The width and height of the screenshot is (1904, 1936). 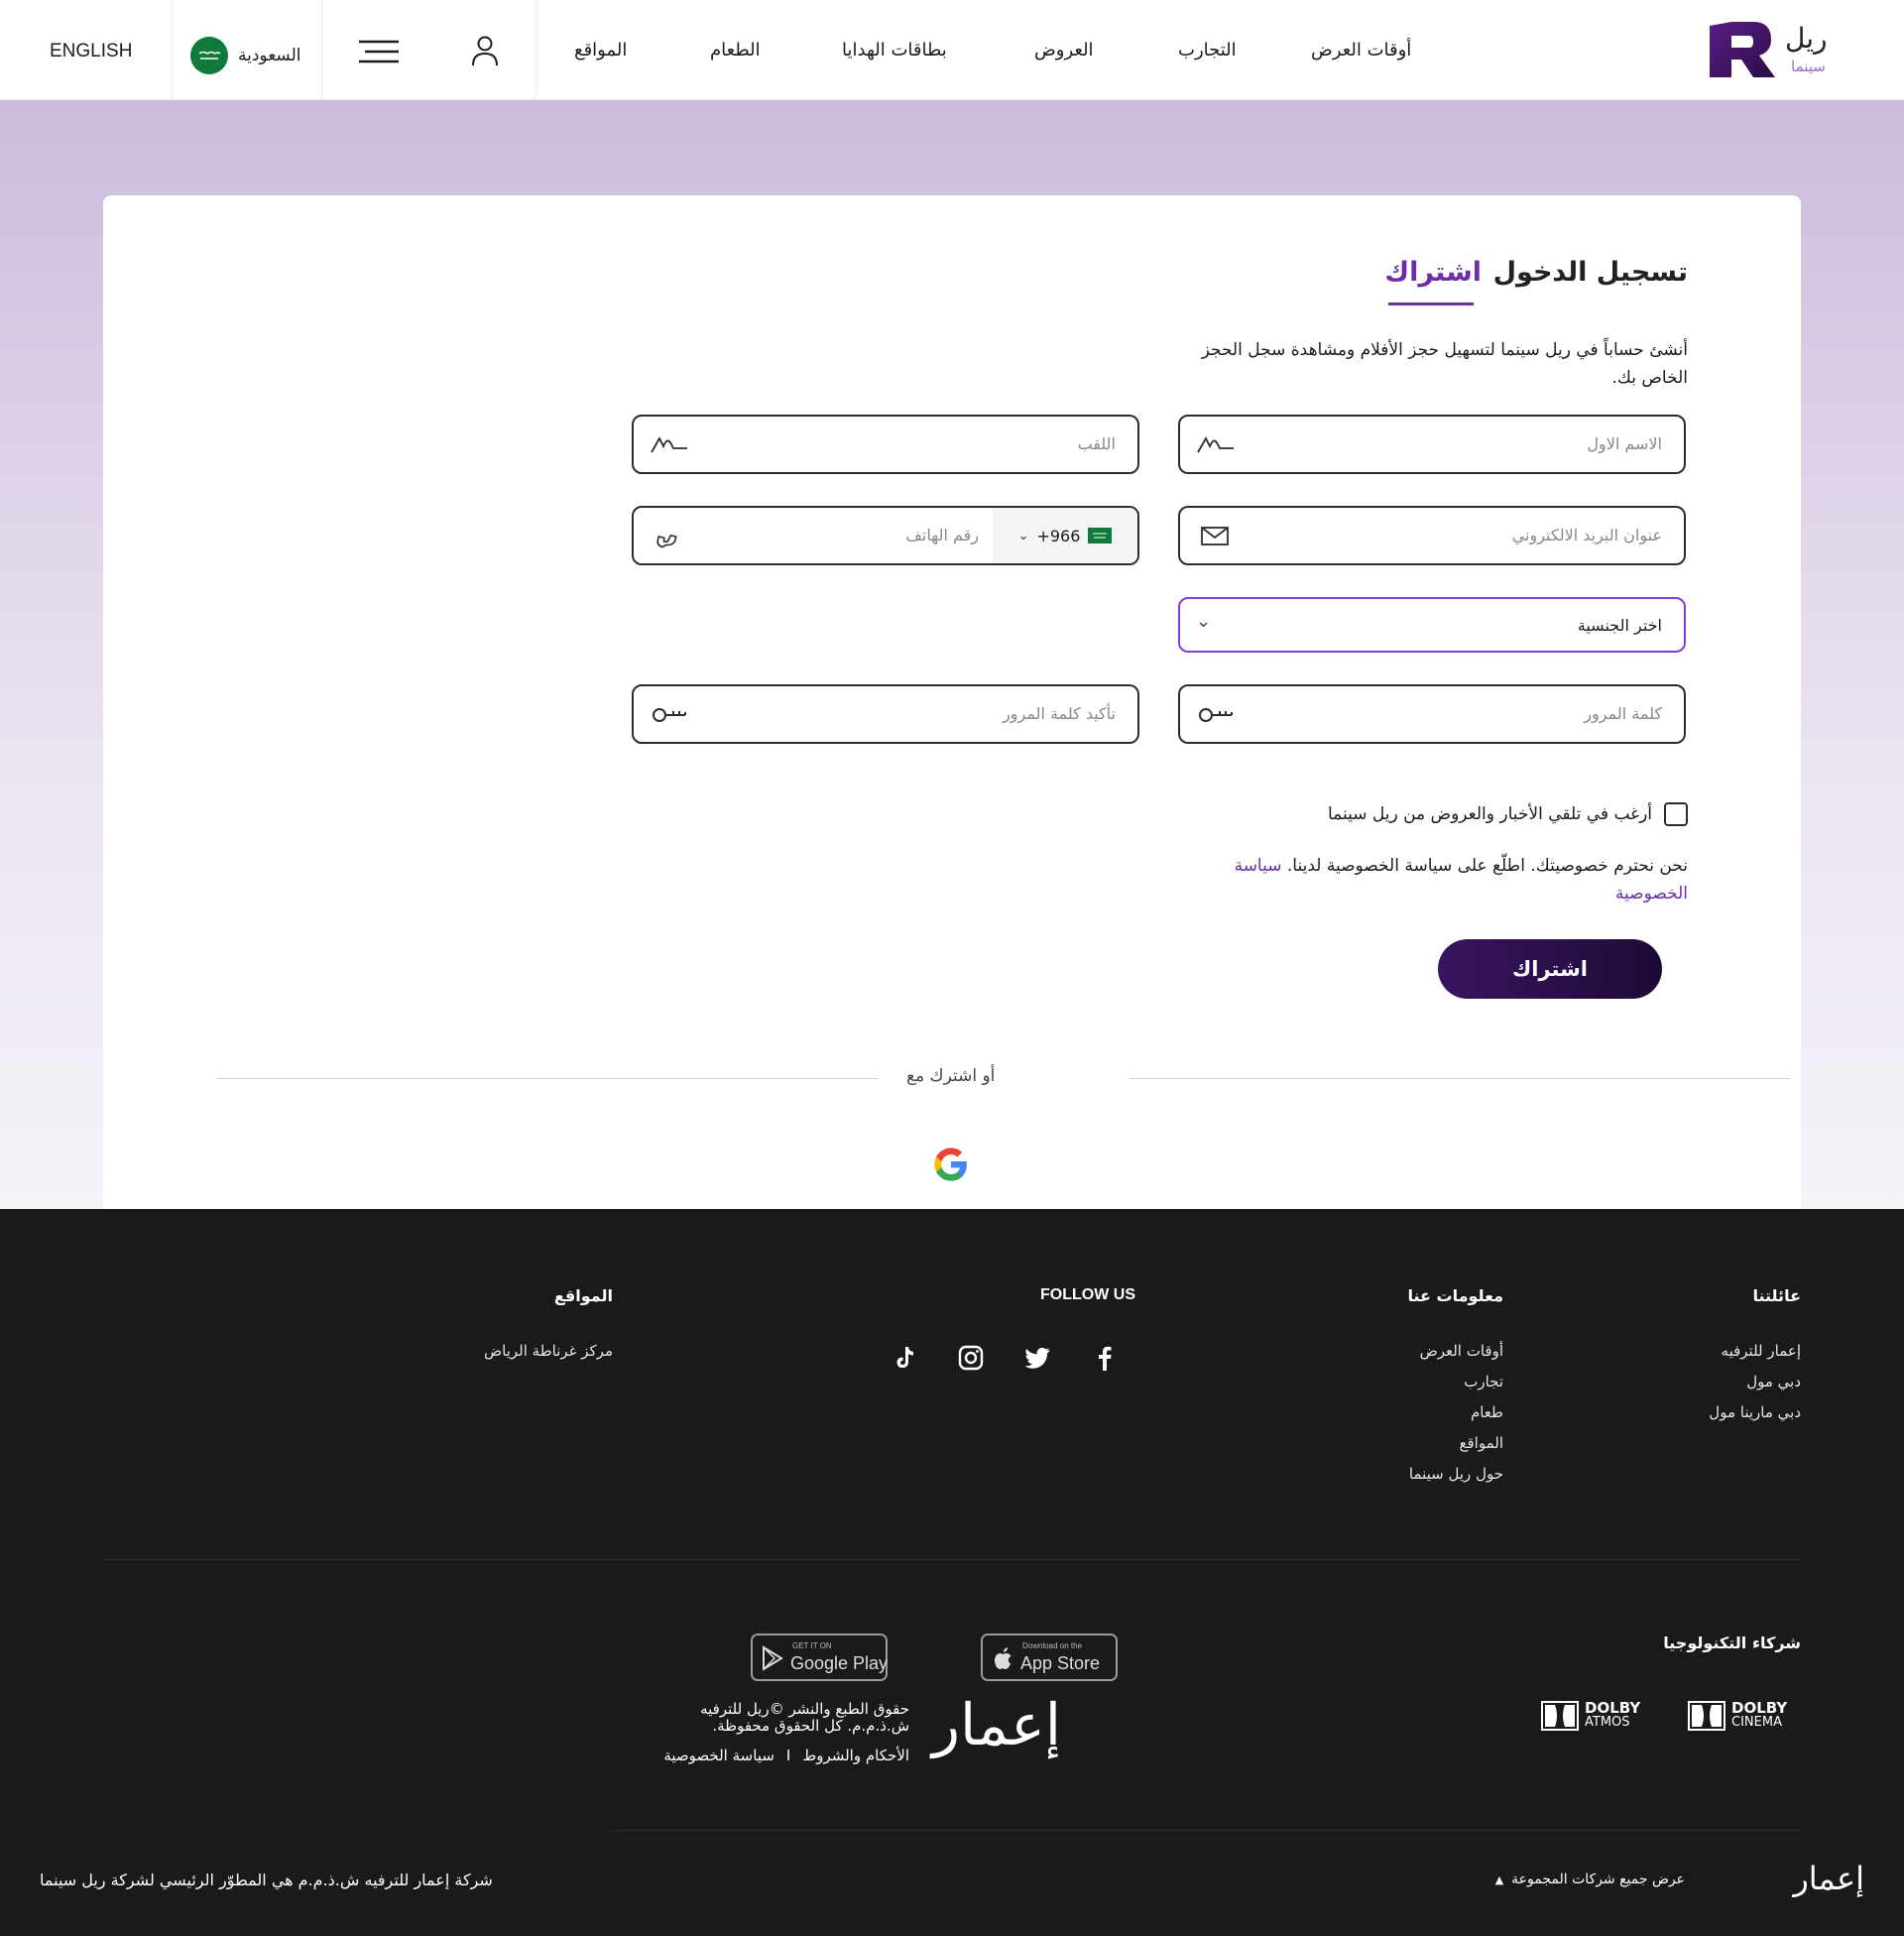 I want to click on apple-icon, so click(x=1003, y=1658).